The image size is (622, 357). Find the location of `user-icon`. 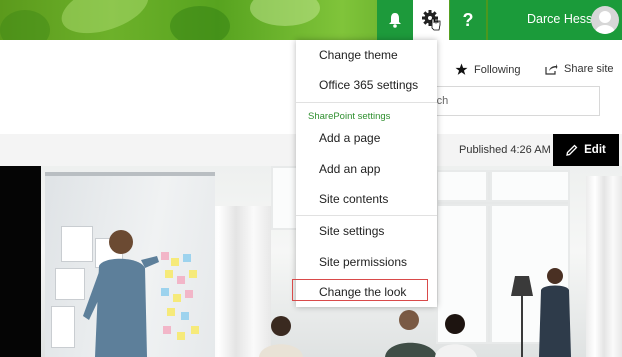

user-icon is located at coordinates (605, 20).